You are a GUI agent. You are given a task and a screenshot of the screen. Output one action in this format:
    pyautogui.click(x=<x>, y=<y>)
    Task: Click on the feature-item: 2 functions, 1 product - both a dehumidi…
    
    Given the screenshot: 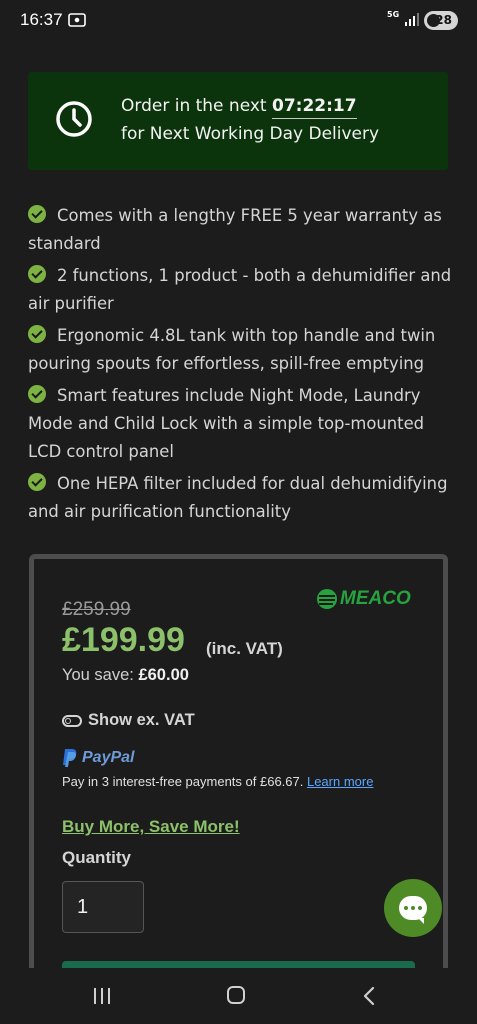 What is the action you would take?
    pyautogui.click(x=243, y=290)
    